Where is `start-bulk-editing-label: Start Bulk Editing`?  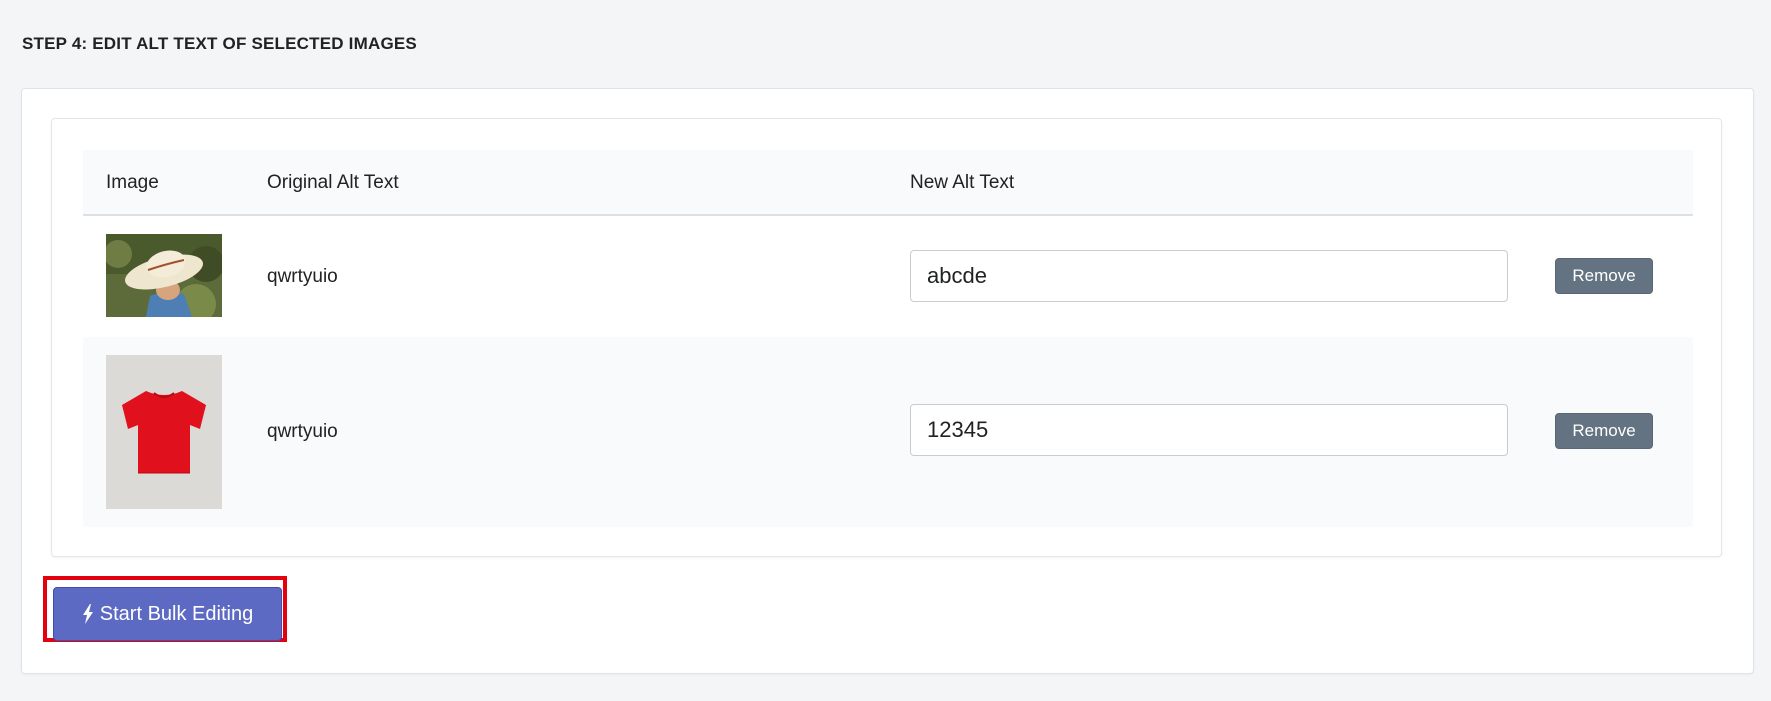
start-bulk-editing-label: Start Bulk Editing is located at coordinates (176, 613).